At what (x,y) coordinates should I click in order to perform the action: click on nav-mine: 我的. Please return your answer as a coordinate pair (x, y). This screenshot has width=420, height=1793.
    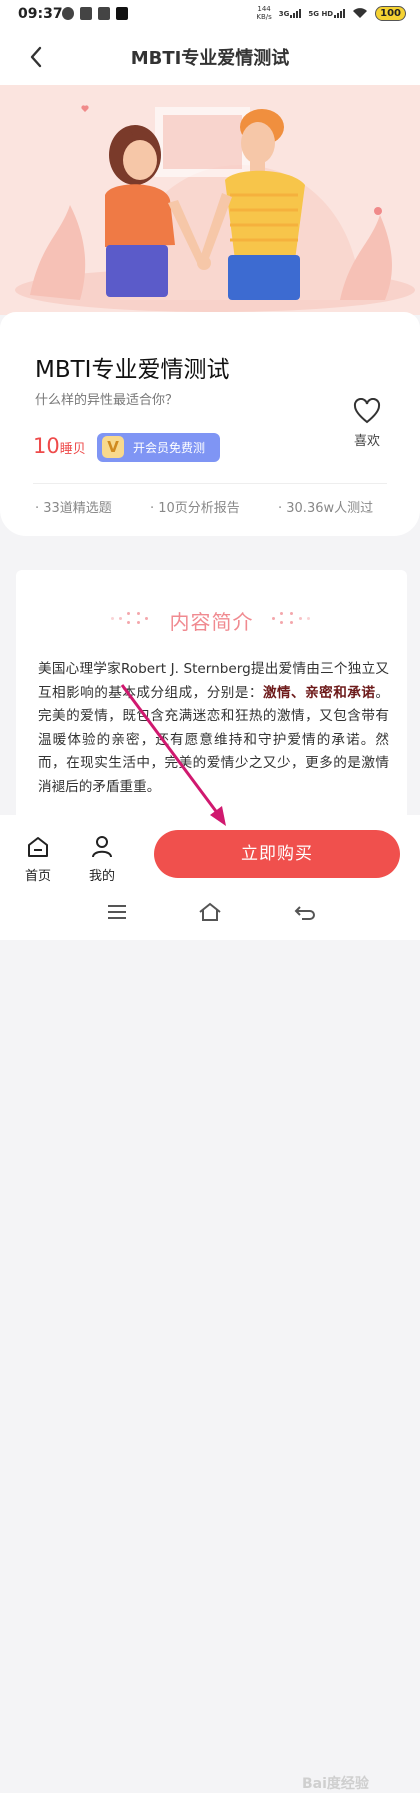
    Looking at the image, I should click on (102, 859).